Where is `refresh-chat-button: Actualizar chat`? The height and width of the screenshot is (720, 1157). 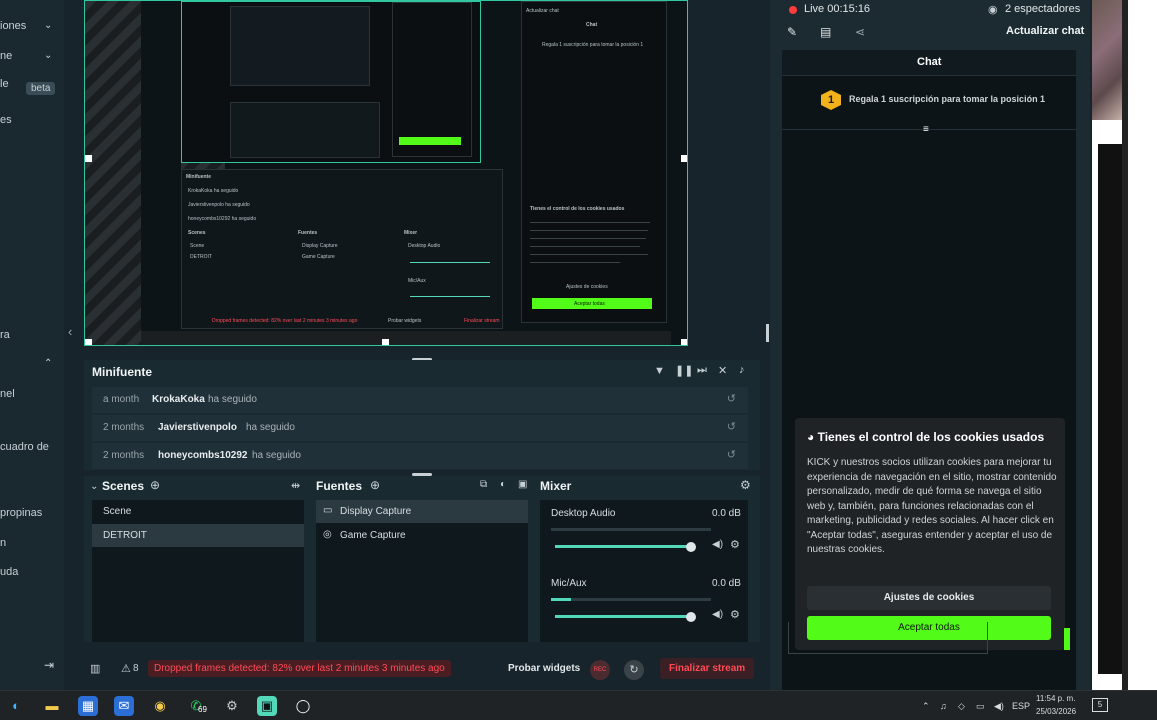
refresh-chat-button: Actualizar chat is located at coordinates (1045, 31).